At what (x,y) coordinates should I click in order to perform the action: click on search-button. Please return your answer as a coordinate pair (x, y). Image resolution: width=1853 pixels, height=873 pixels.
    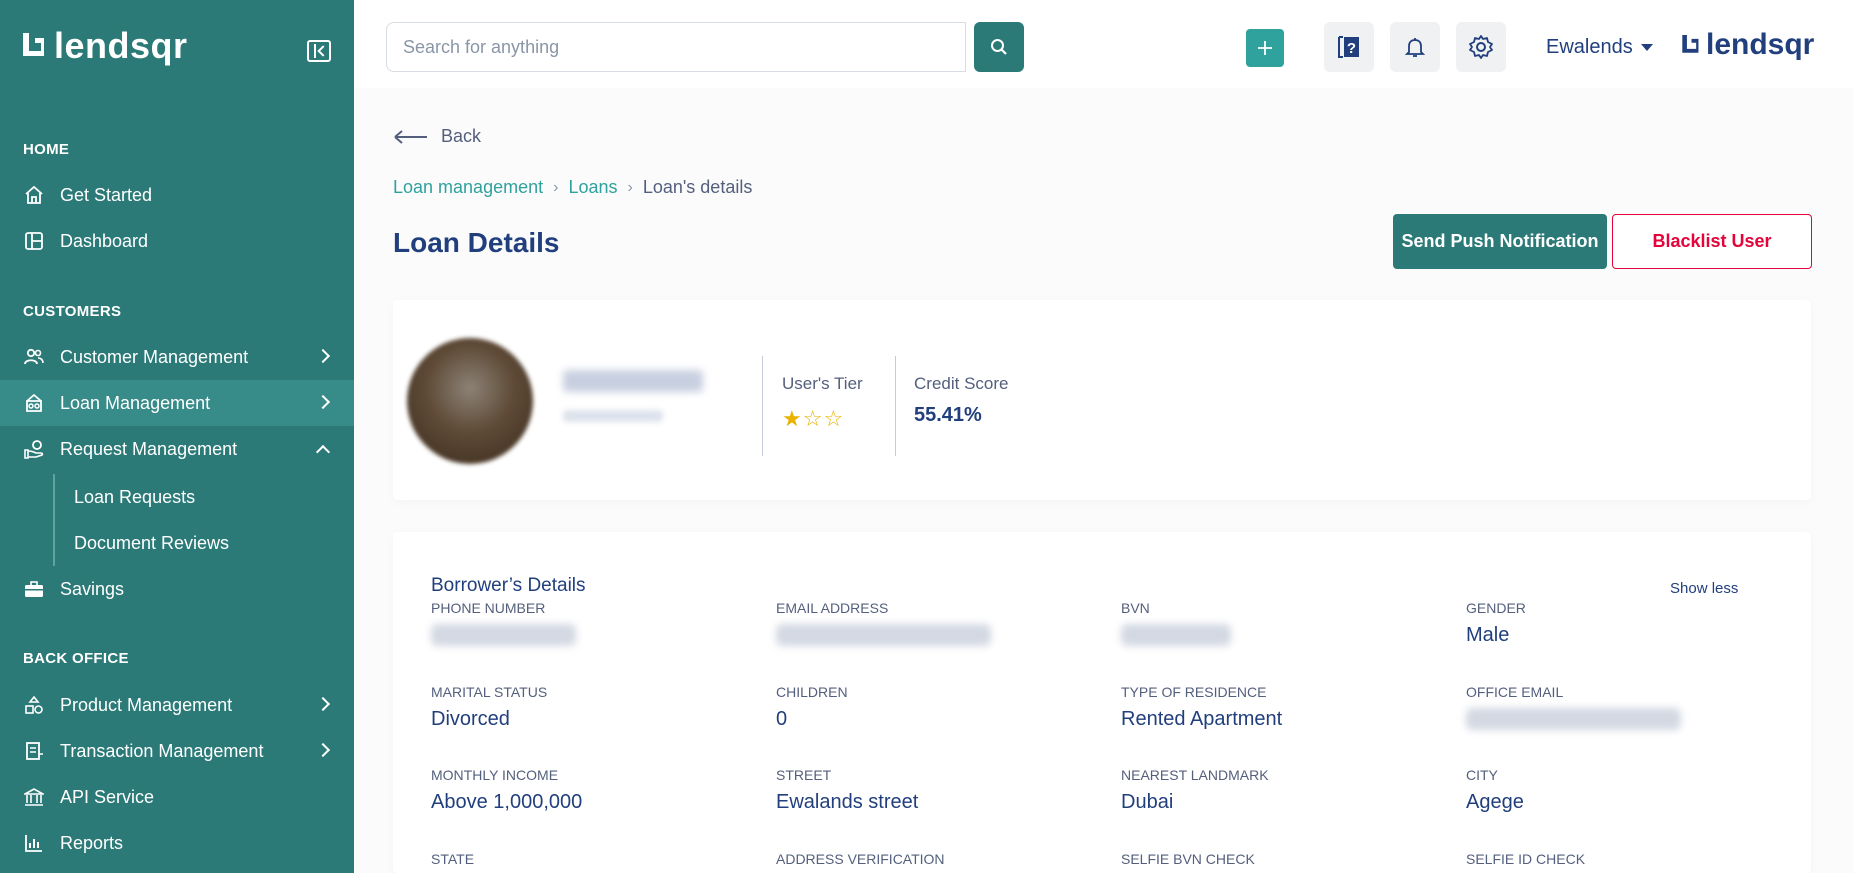
    Looking at the image, I should click on (999, 47).